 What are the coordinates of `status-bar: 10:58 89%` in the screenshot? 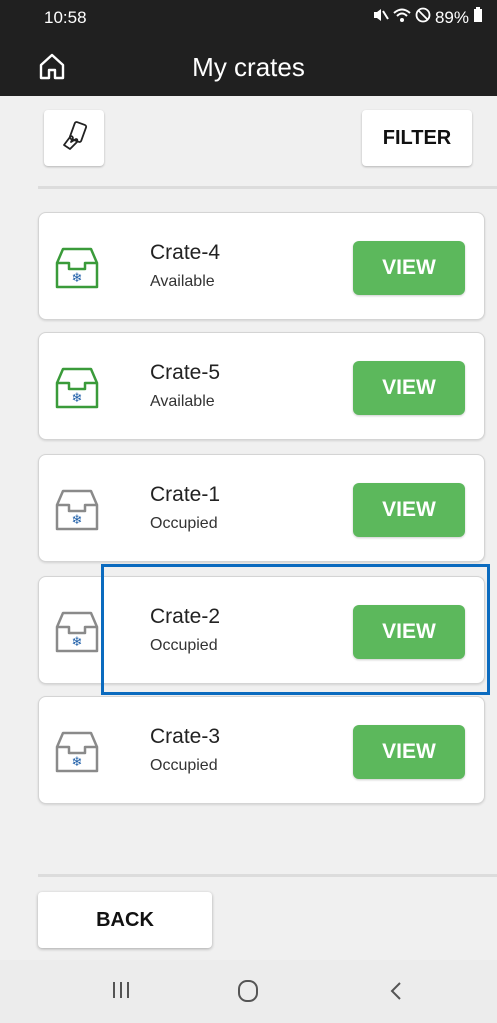 It's located at (248, 18).